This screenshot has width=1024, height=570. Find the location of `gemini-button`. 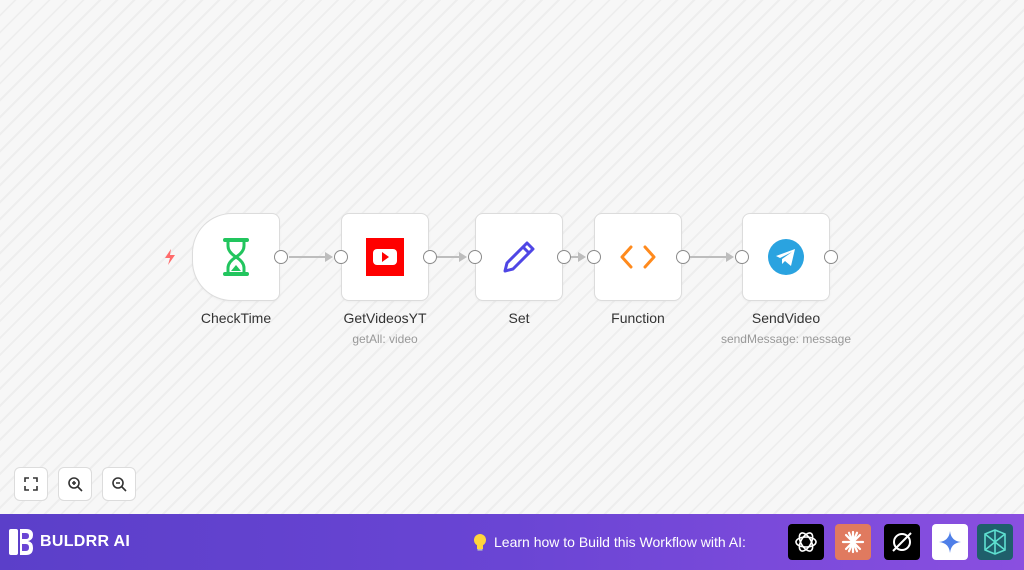

gemini-button is located at coordinates (950, 542).